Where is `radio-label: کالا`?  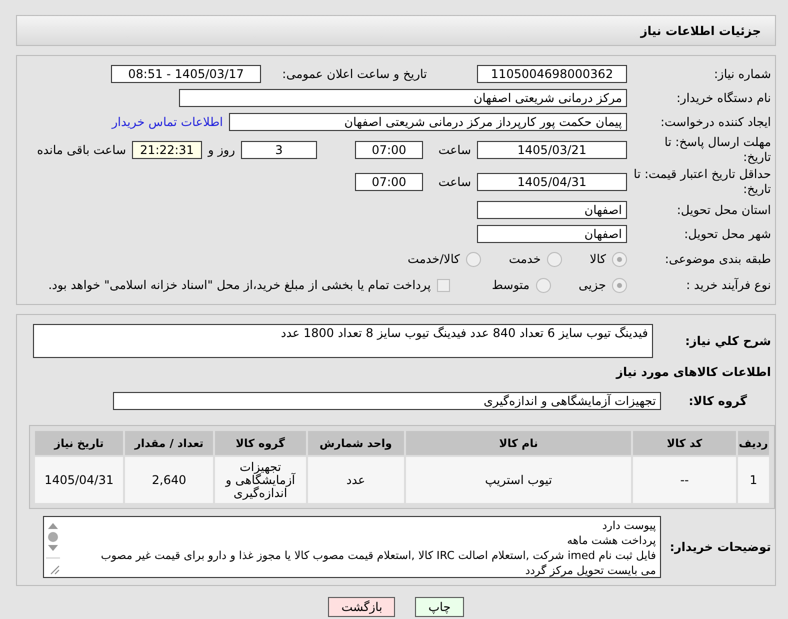 radio-label: کالا is located at coordinates (598, 259).